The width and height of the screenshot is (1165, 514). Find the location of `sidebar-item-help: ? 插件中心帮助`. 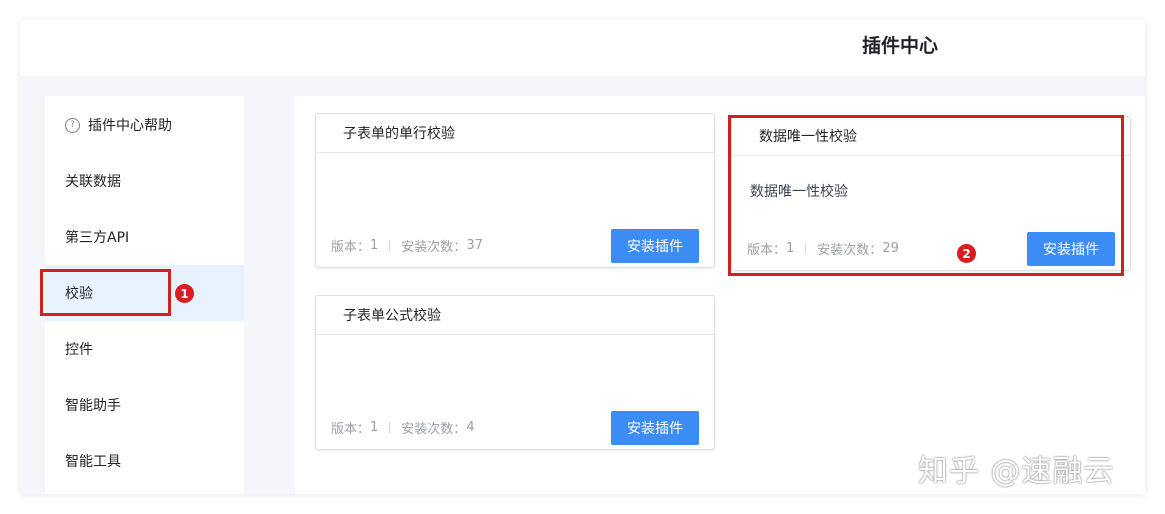

sidebar-item-help: ? 插件中心帮助 is located at coordinates (144, 125).